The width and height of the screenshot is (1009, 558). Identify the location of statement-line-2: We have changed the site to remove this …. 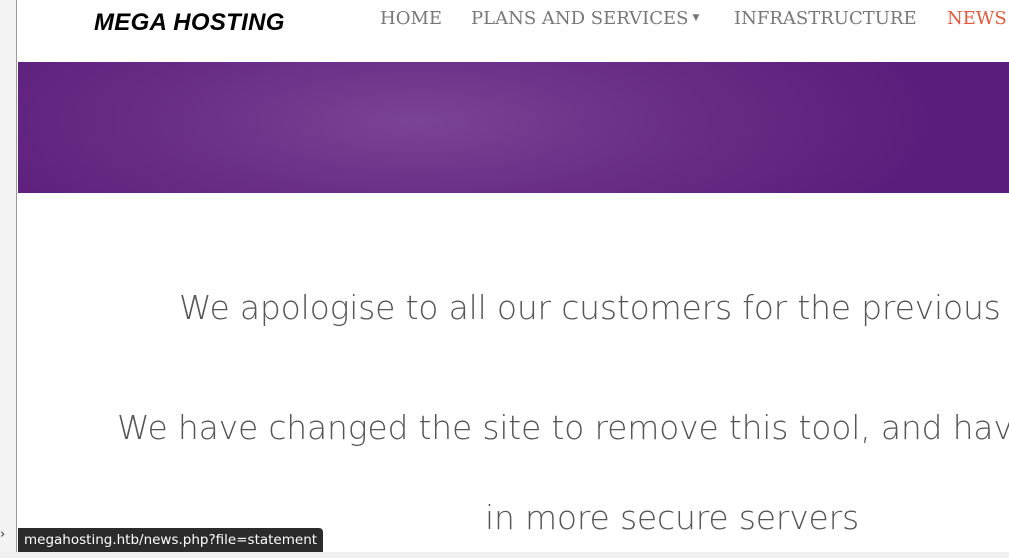
(563, 427).